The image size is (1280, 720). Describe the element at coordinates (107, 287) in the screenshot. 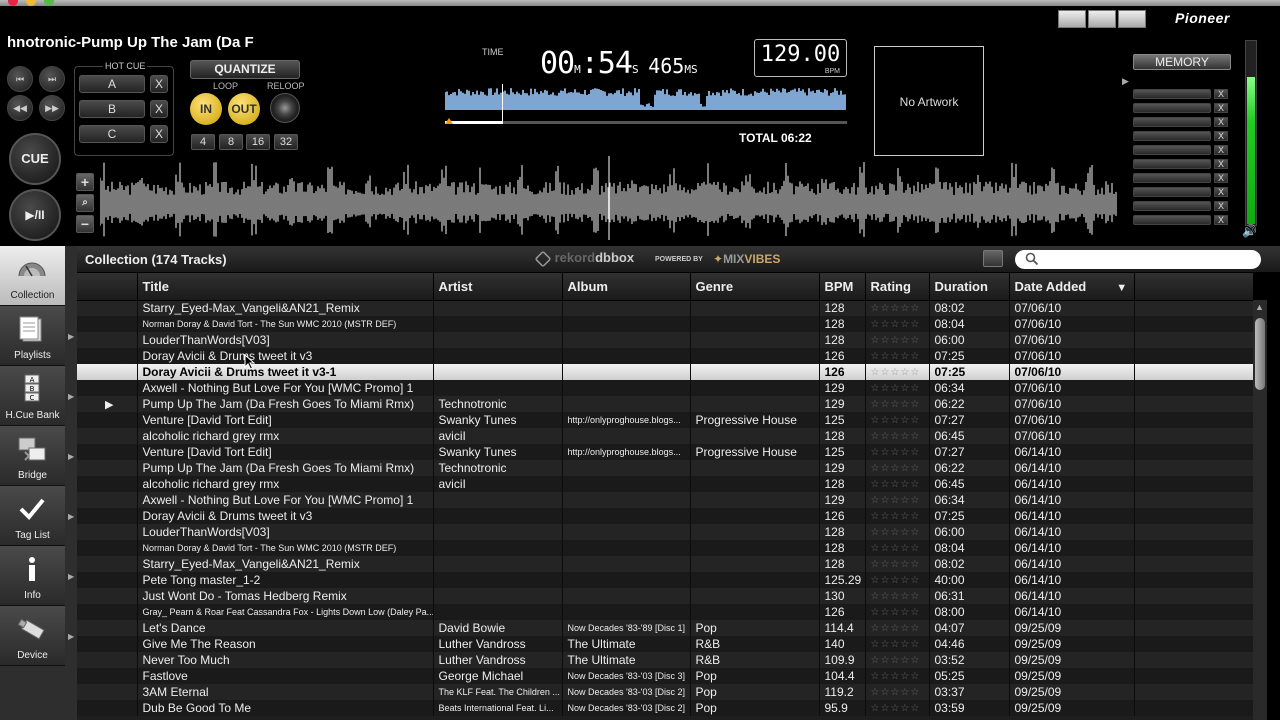

I see `column-header-indicator` at that location.